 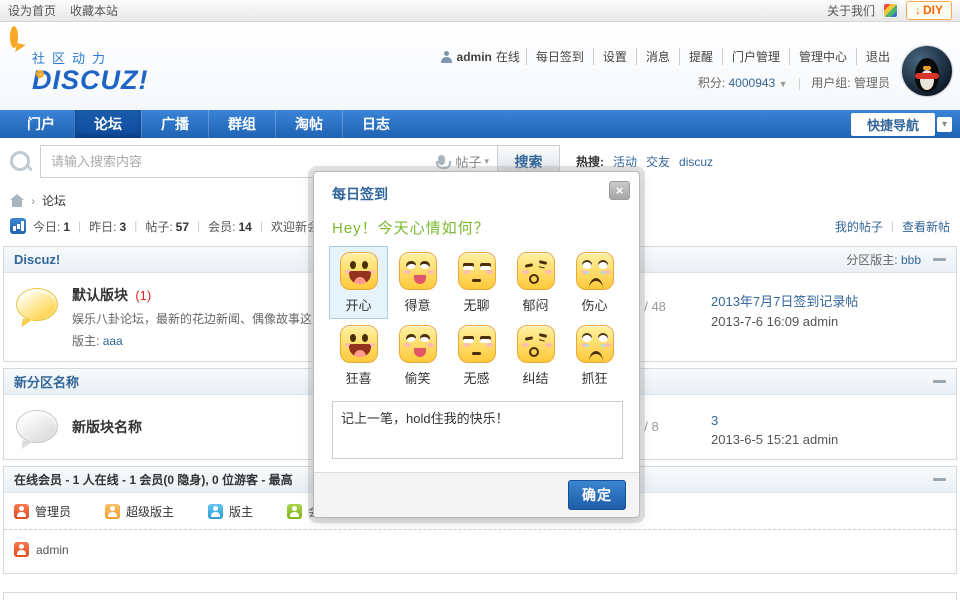 What do you see at coordinates (926, 226) in the screenshot?
I see `view-new-posts-link: 查看新帖` at bounding box center [926, 226].